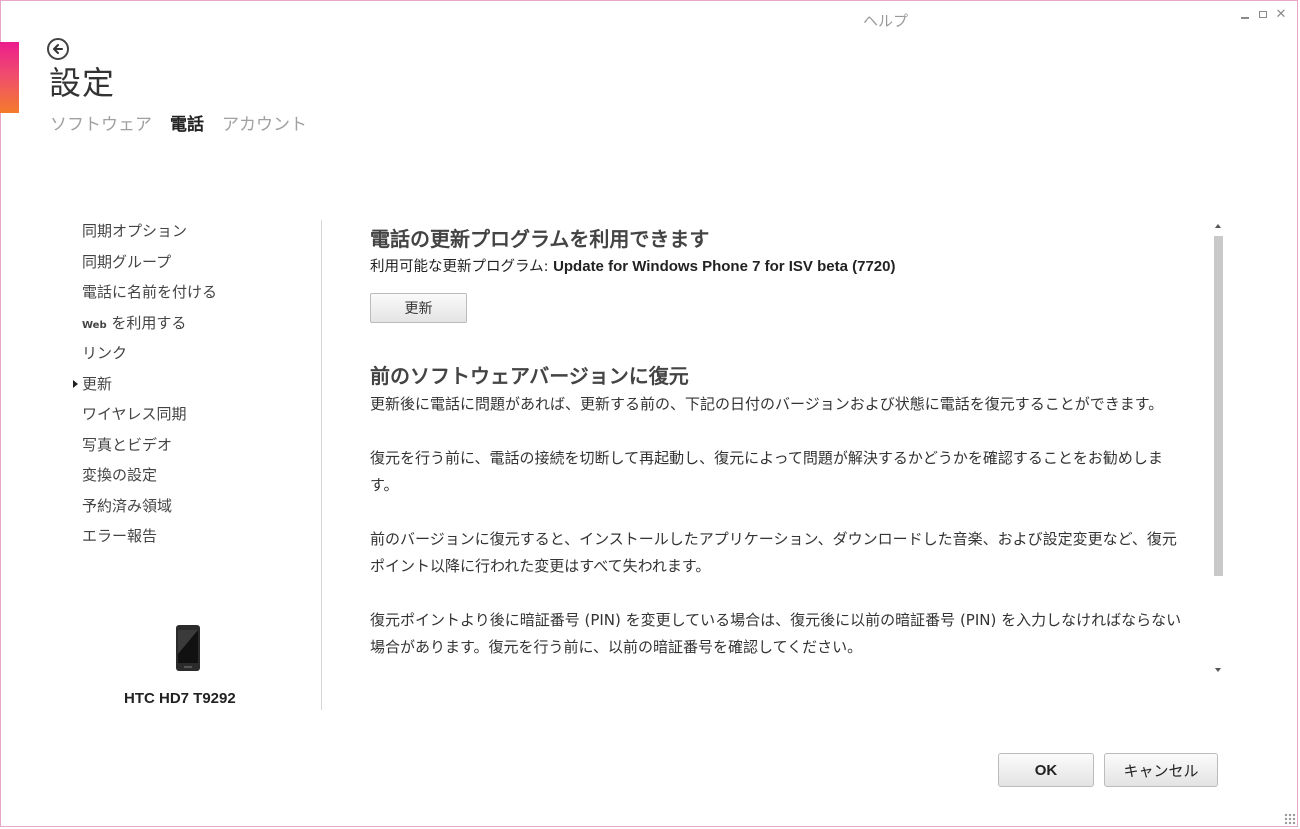 The width and height of the screenshot is (1300, 829). Describe the element at coordinates (1218, 670) in the screenshot. I see `scroll-down-arrow-icon` at that location.